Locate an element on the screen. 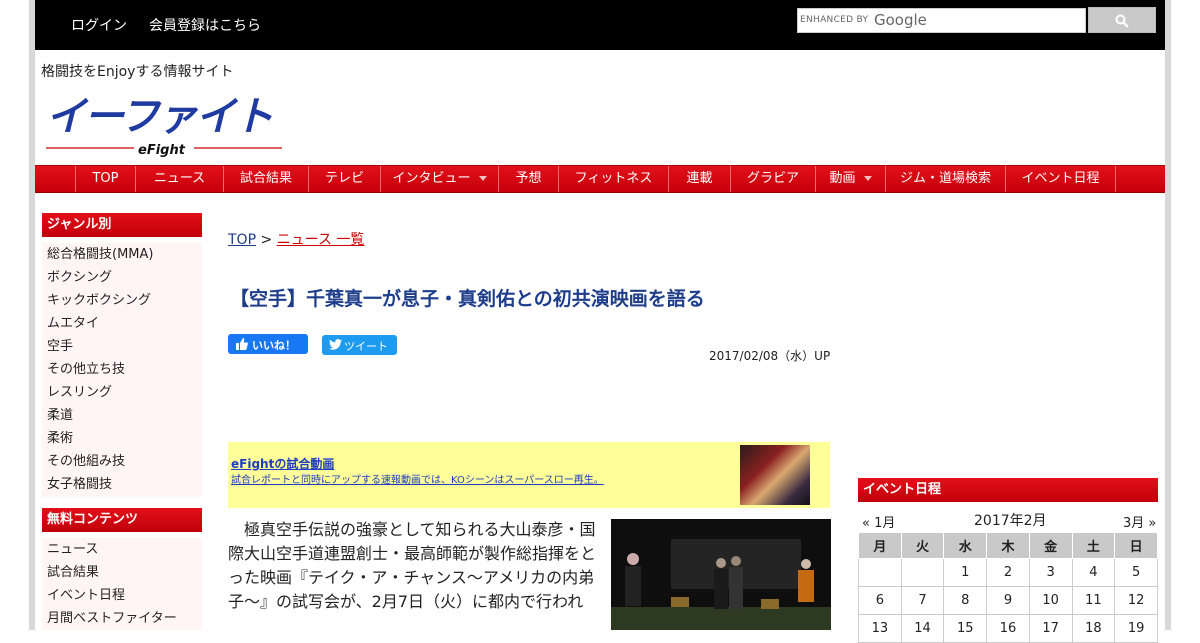 Image resolution: width=1200 pixels, height=643 pixels. nav-fitness-label: フィットネス is located at coordinates (613, 178).